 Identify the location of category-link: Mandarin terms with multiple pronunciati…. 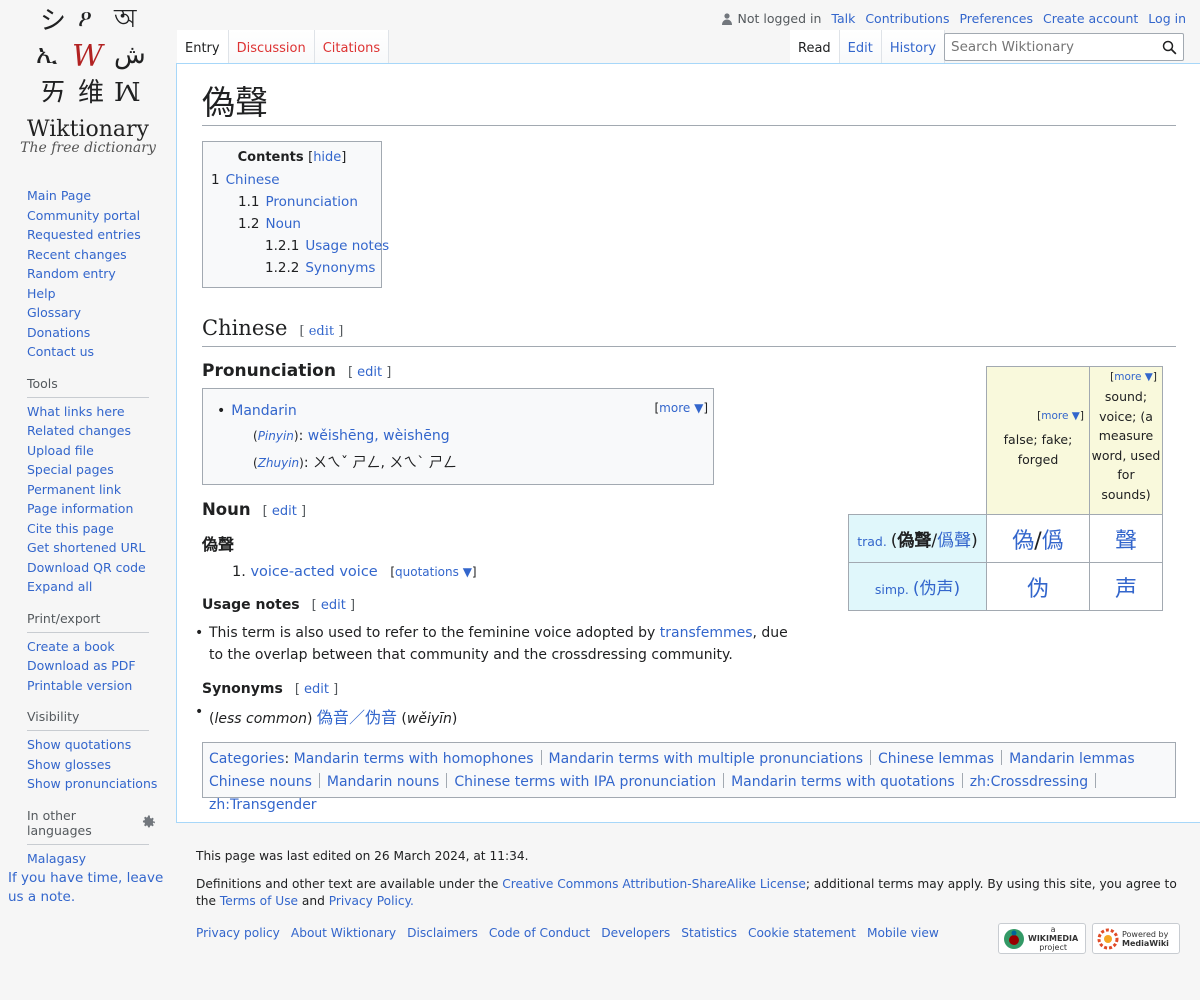
(706, 759).